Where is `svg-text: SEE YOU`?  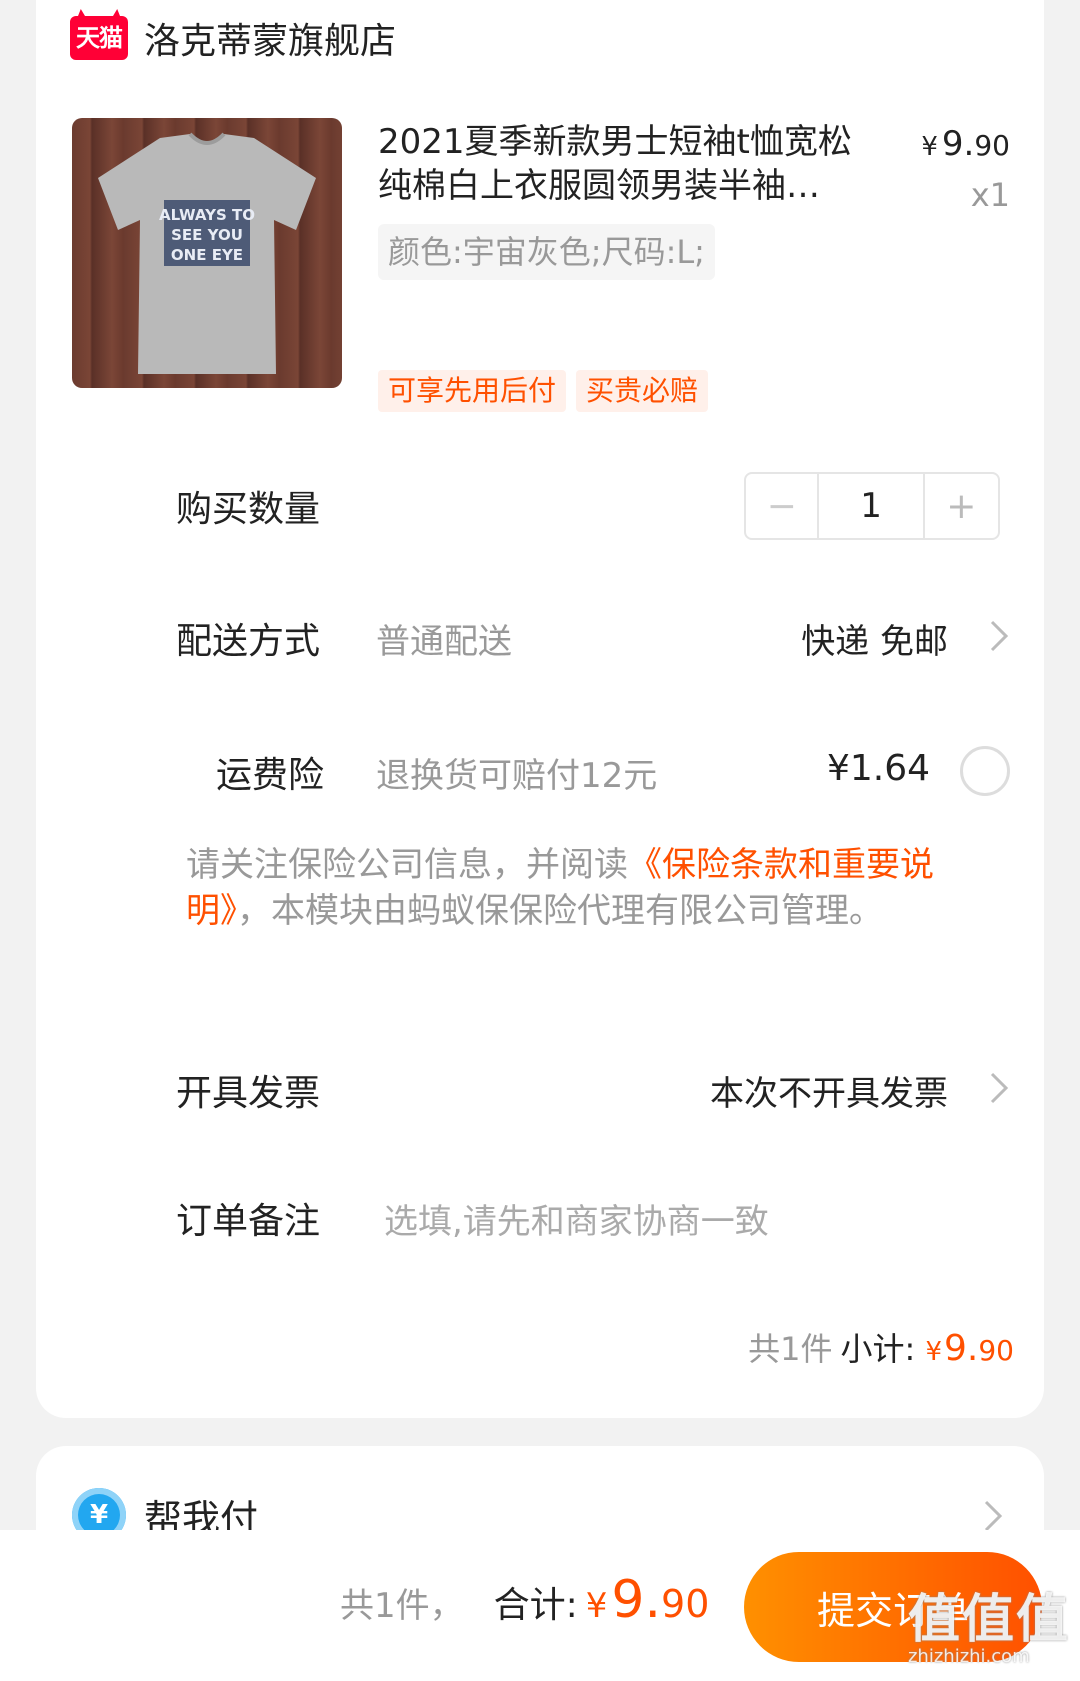 svg-text: SEE YOU is located at coordinates (207, 235).